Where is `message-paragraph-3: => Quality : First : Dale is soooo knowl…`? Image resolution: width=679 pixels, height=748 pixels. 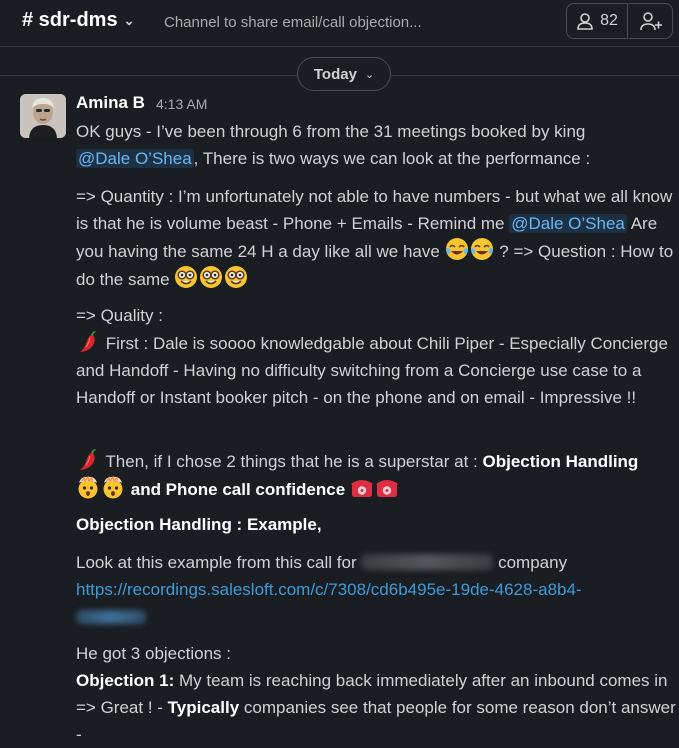
message-paragraph-3: => Quality : First : Dale is soooo knowl… is located at coordinates (376, 356).